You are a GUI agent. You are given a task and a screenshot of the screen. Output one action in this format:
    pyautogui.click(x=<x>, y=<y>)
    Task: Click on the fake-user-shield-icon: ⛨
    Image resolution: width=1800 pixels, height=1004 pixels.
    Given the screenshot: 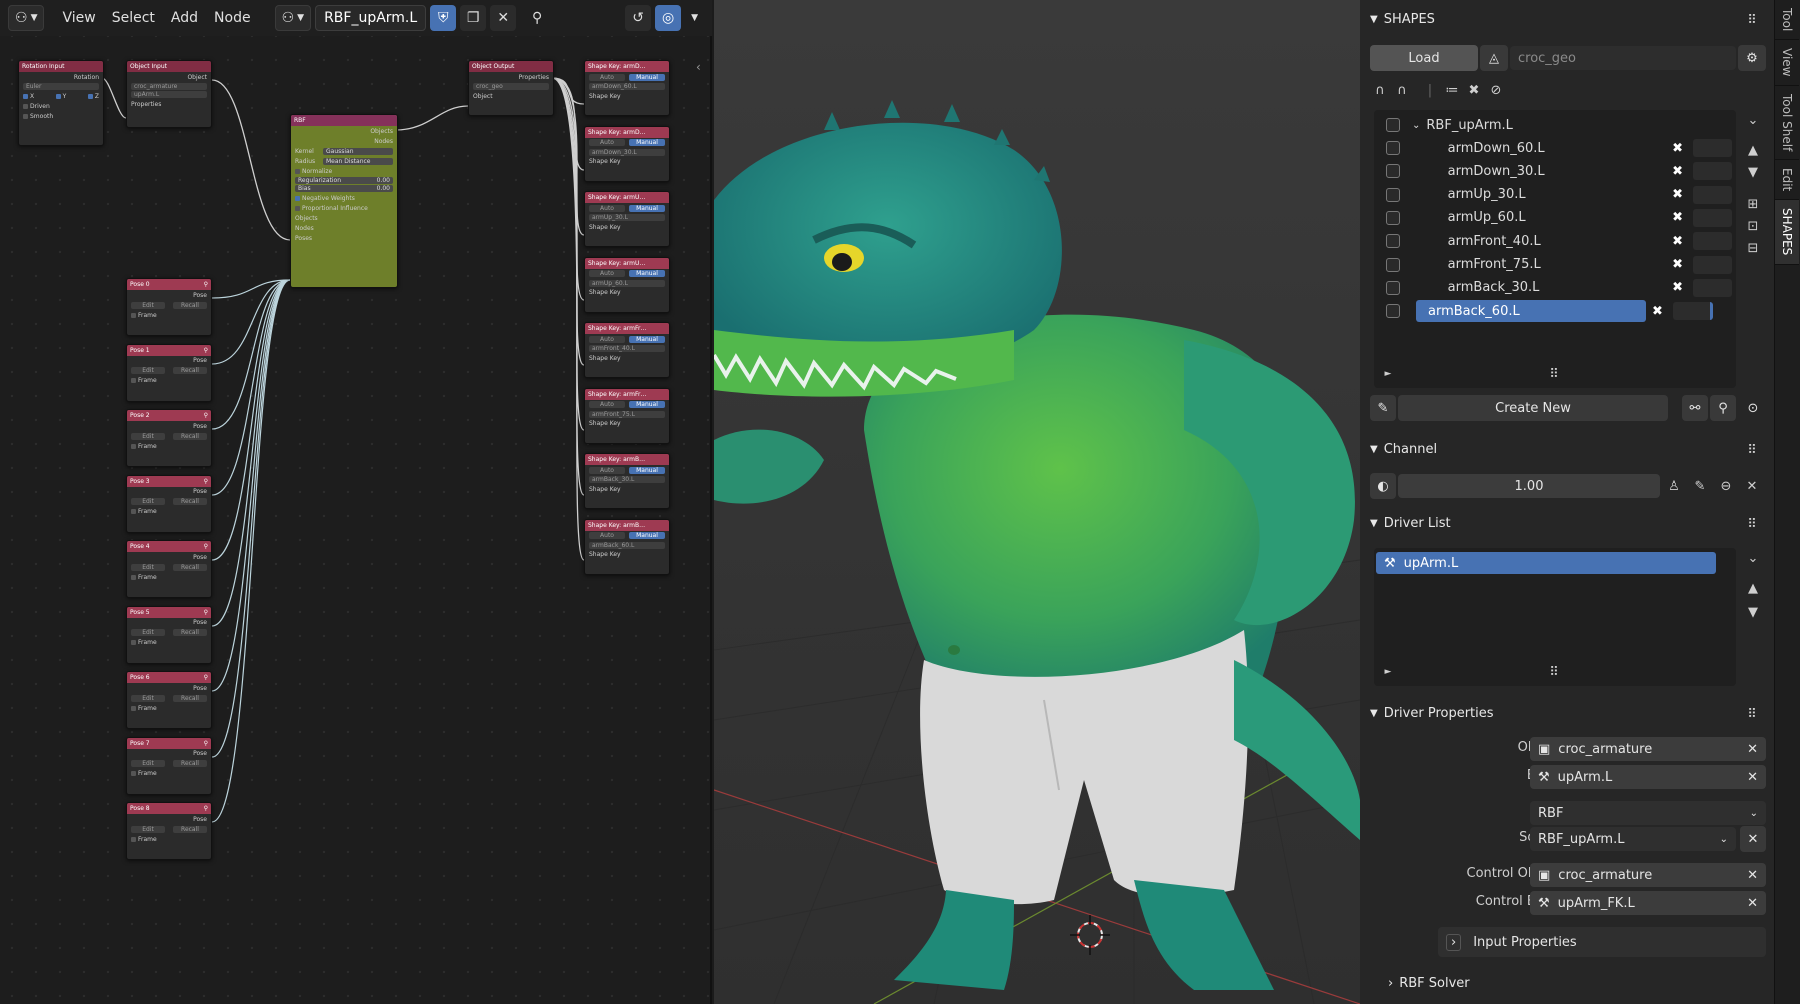 What is the action you would take?
    pyautogui.click(x=443, y=18)
    